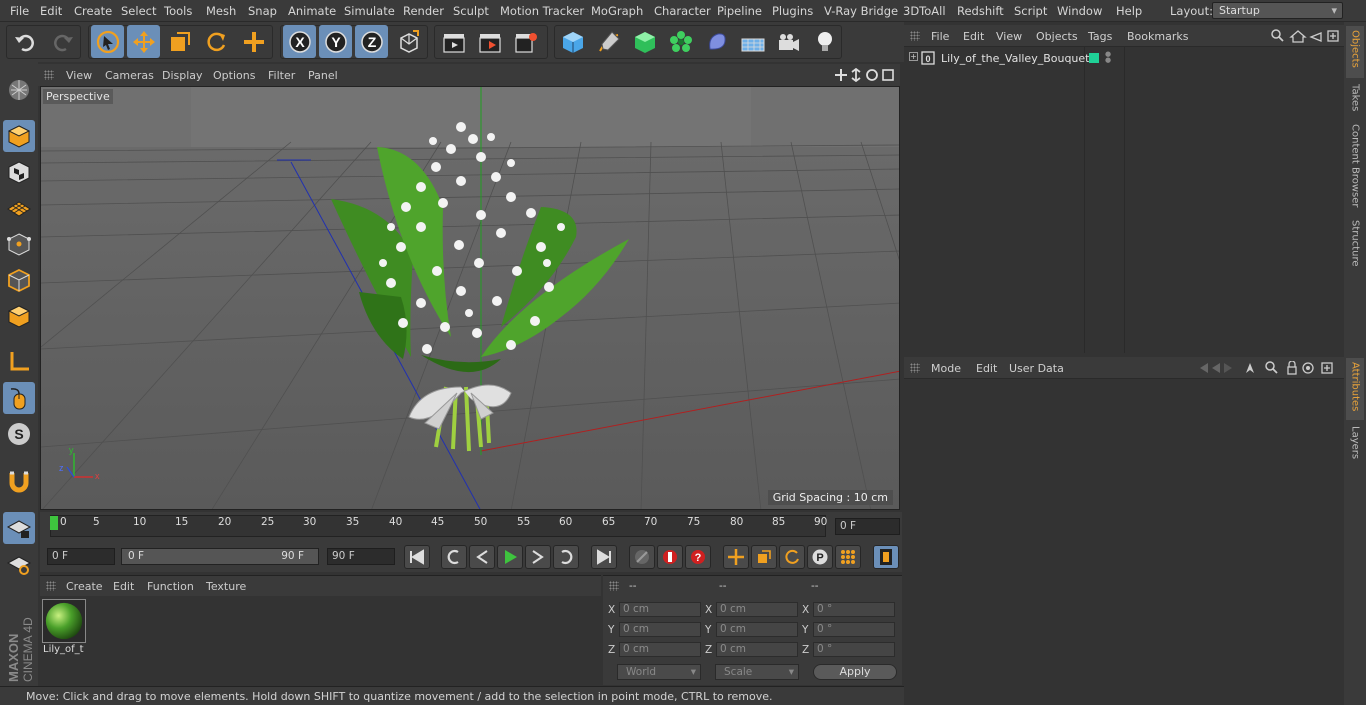 The height and width of the screenshot is (705, 1366). What do you see at coordinates (764, 557) in the screenshot?
I see `record-scale-button` at bounding box center [764, 557].